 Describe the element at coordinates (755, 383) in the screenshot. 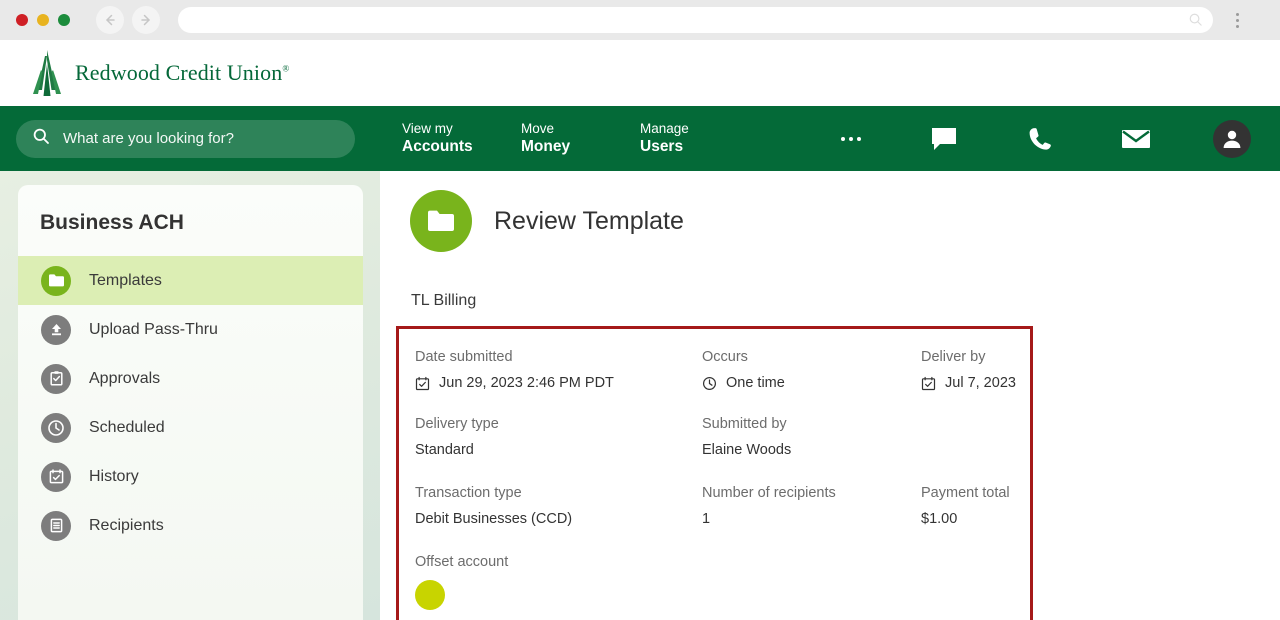

I see `detail-value: One time` at that location.